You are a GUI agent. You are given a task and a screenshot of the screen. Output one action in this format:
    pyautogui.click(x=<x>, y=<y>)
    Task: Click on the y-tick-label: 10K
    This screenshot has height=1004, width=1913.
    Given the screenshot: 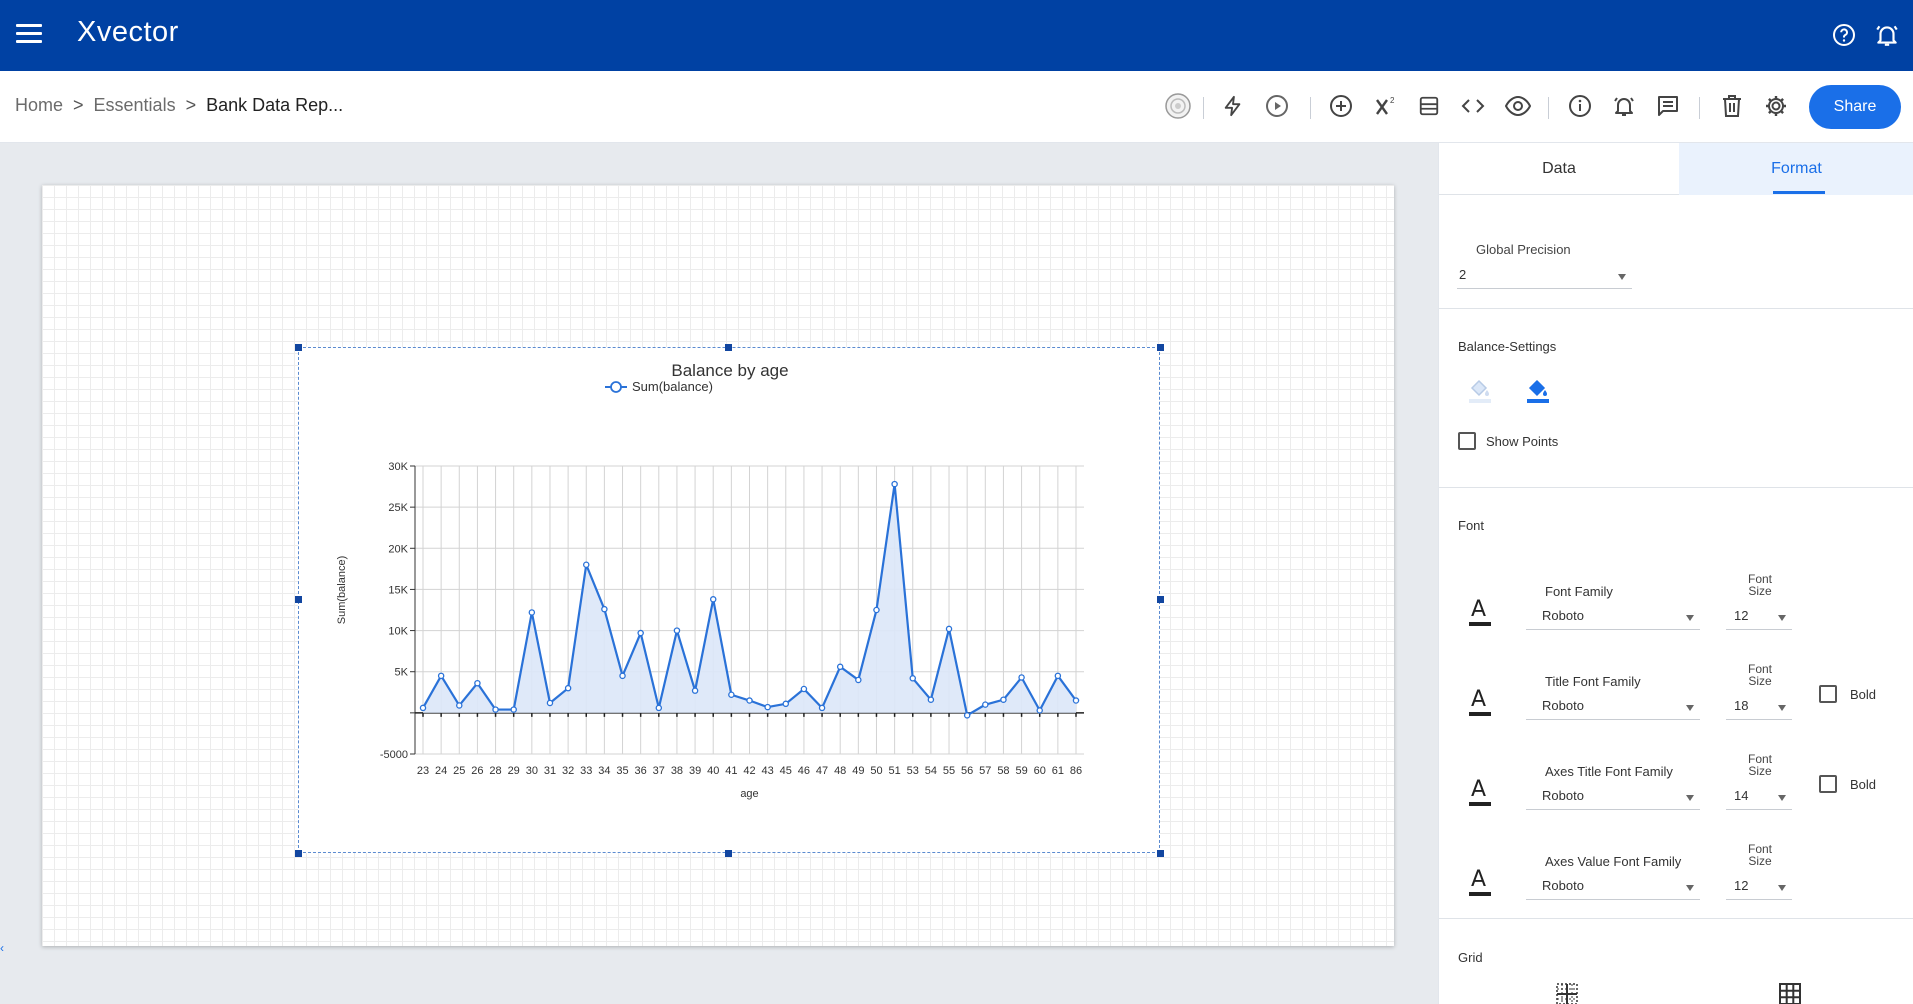 What is the action you would take?
    pyautogui.click(x=398, y=632)
    